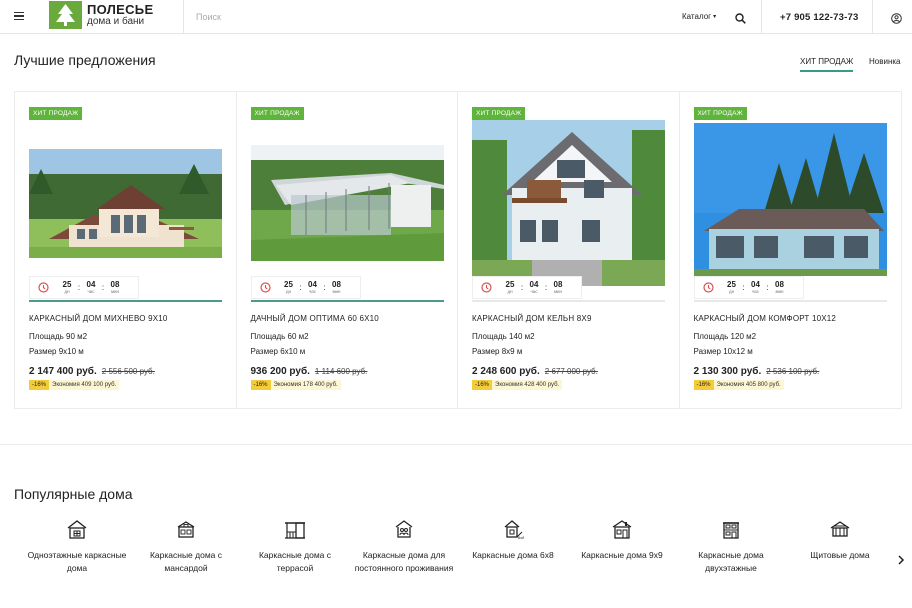  What do you see at coordinates (819, 17) in the screenshot?
I see `phone-number: +7 905 122-73-73` at bounding box center [819, 17].